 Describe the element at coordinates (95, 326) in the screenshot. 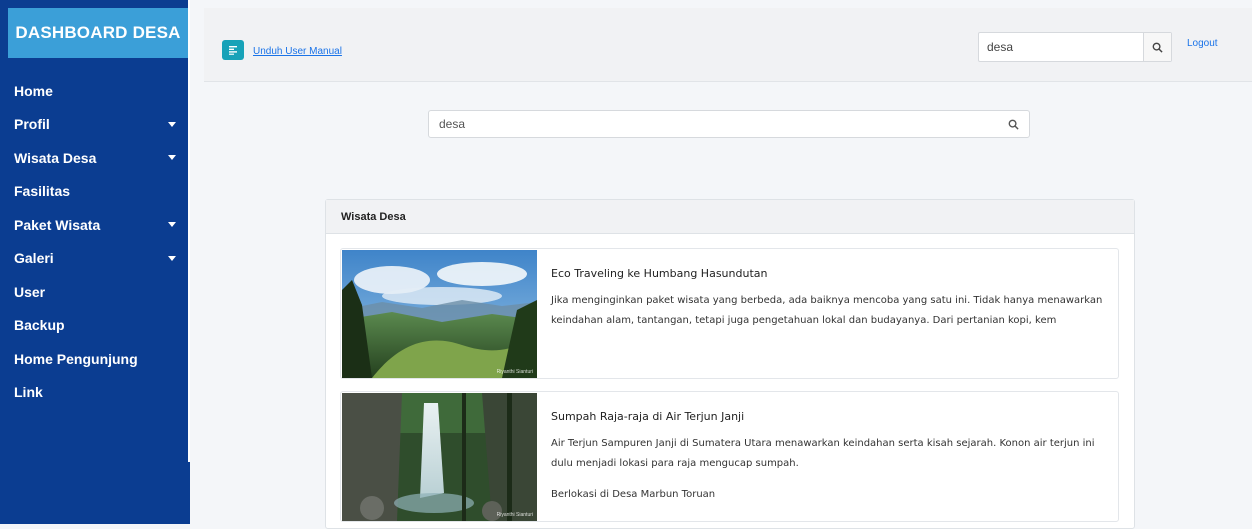

I see `sidebar-item-backup: Backup` at that location.